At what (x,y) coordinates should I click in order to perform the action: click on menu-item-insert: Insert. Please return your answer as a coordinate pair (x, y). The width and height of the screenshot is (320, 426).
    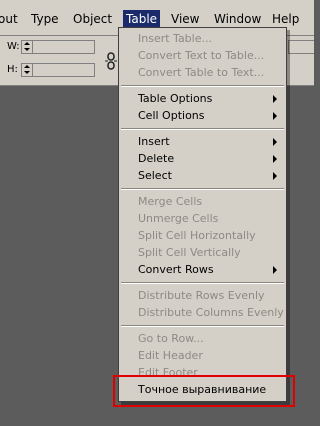
    Looking at the image, I should click on (202, 141).